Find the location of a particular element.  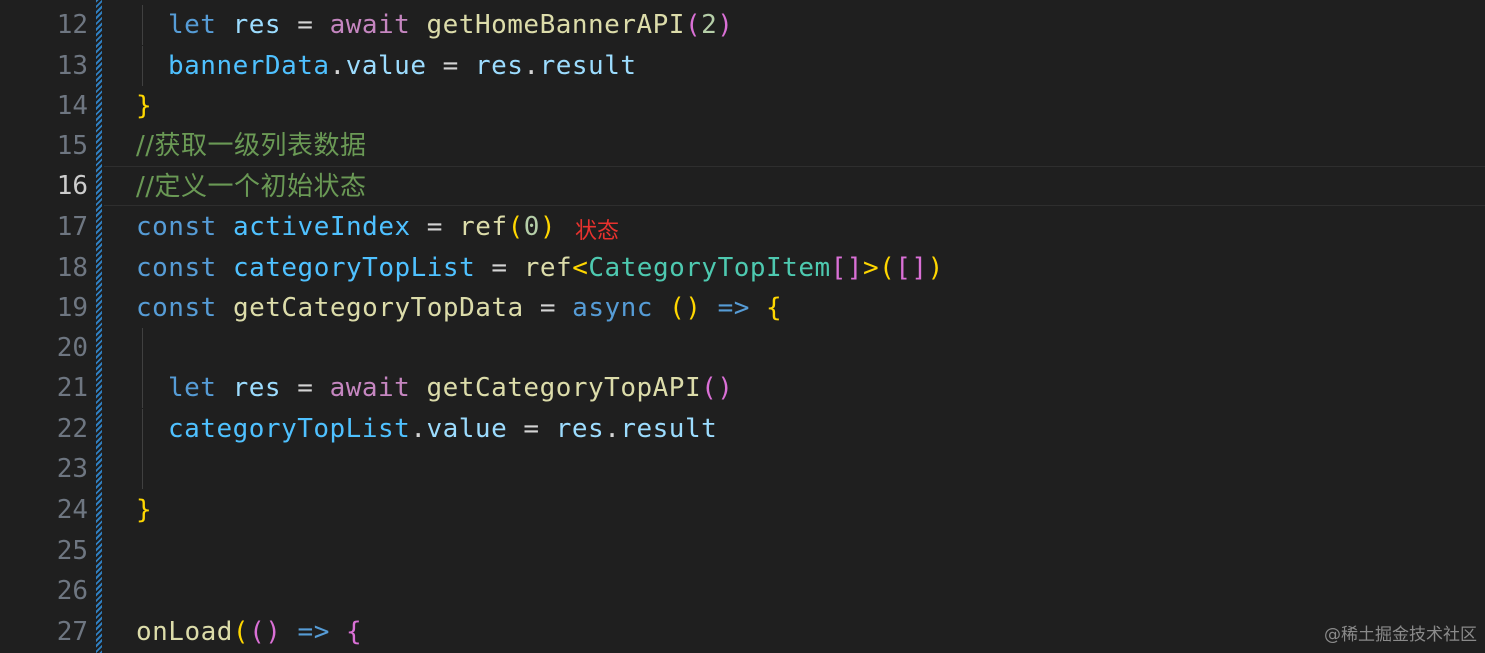

code-token: getHomeBannerAPI is located at coordinates (555, 25).